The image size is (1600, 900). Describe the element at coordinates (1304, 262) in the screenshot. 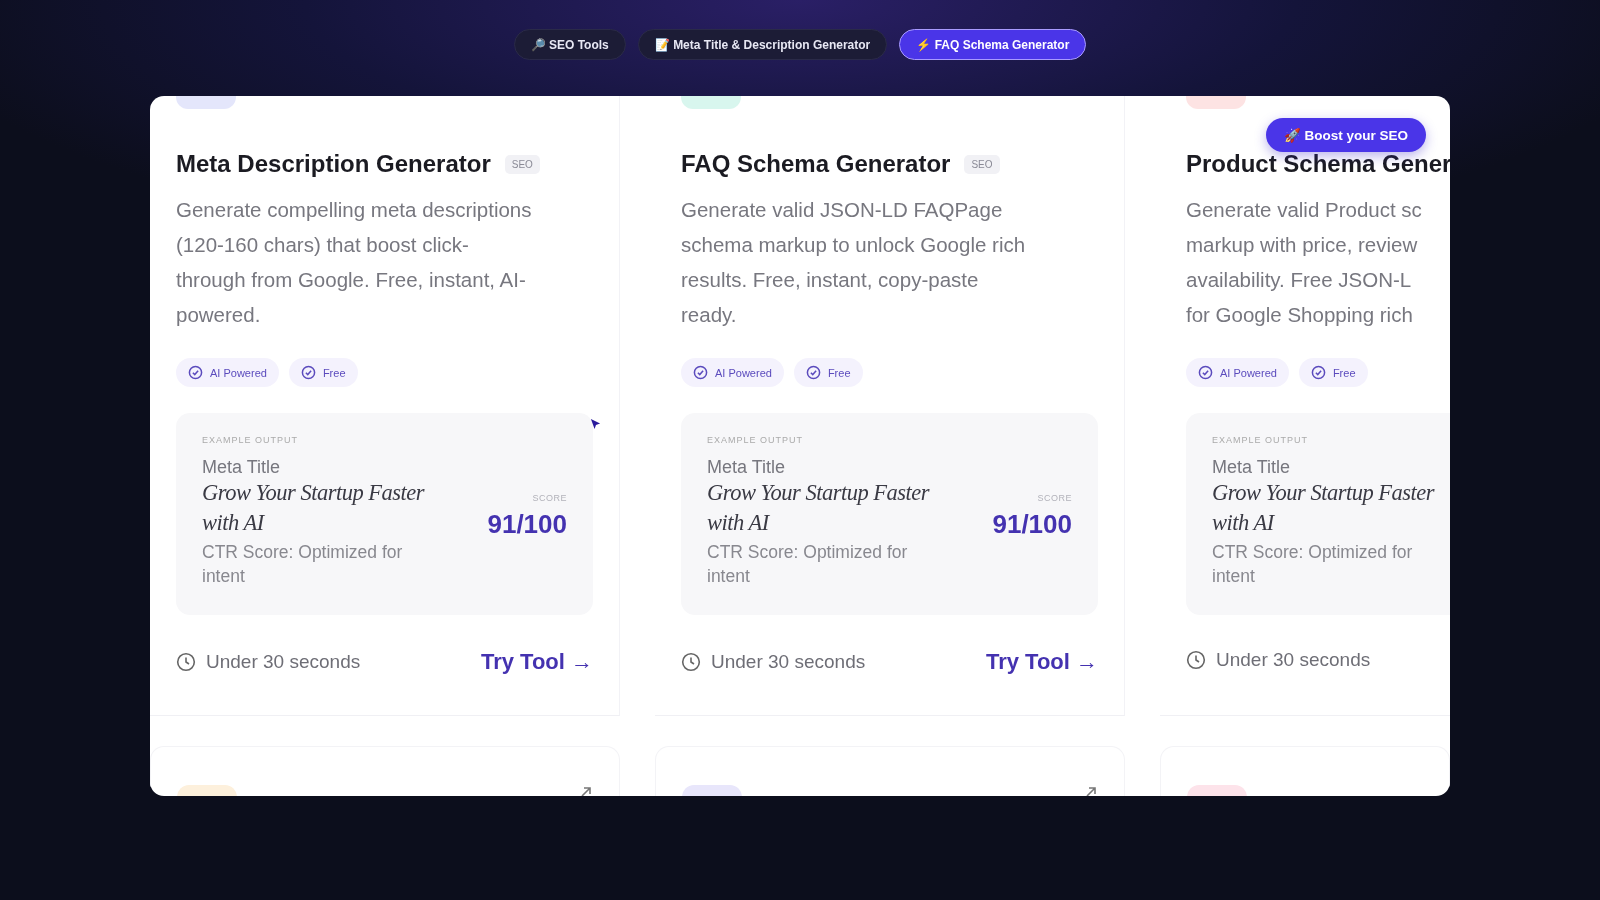

I see `card-description: Generate valid Product sc markup with price, review availability. Free JSON-L for Google Shopping rich` at that location.